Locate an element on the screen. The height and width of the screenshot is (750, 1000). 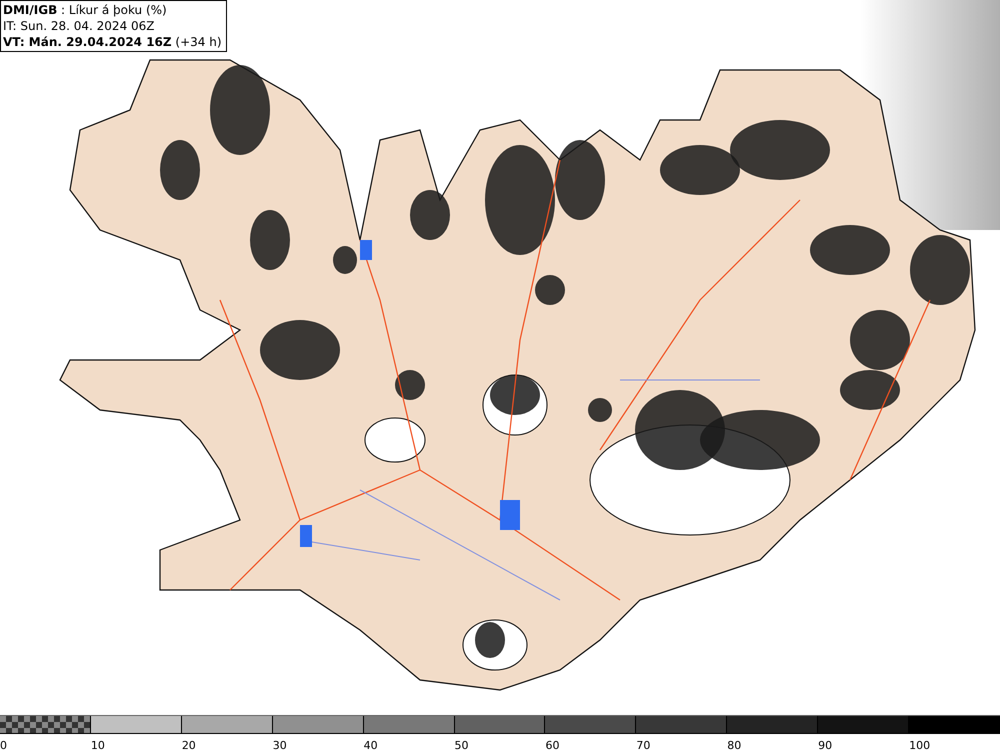
info-line: VT: Mán. 29.04.2024 16Z (+34 h) is located at coordinates (112, 42).